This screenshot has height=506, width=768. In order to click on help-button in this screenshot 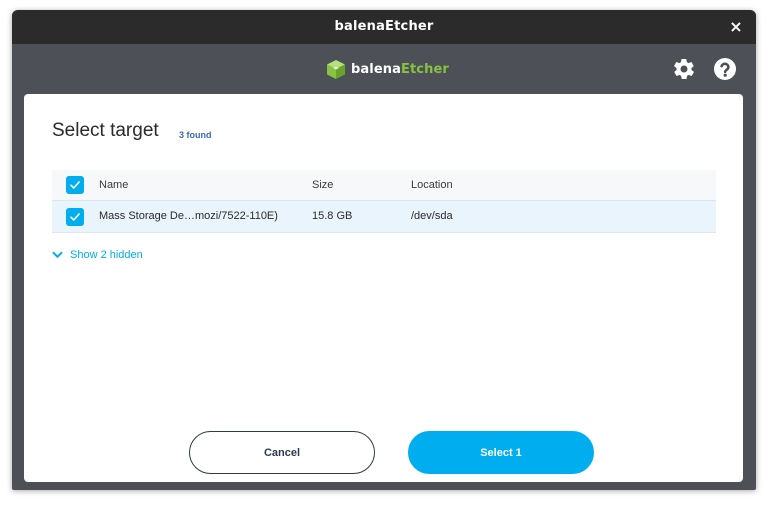, I will do `click(725, 69)`.